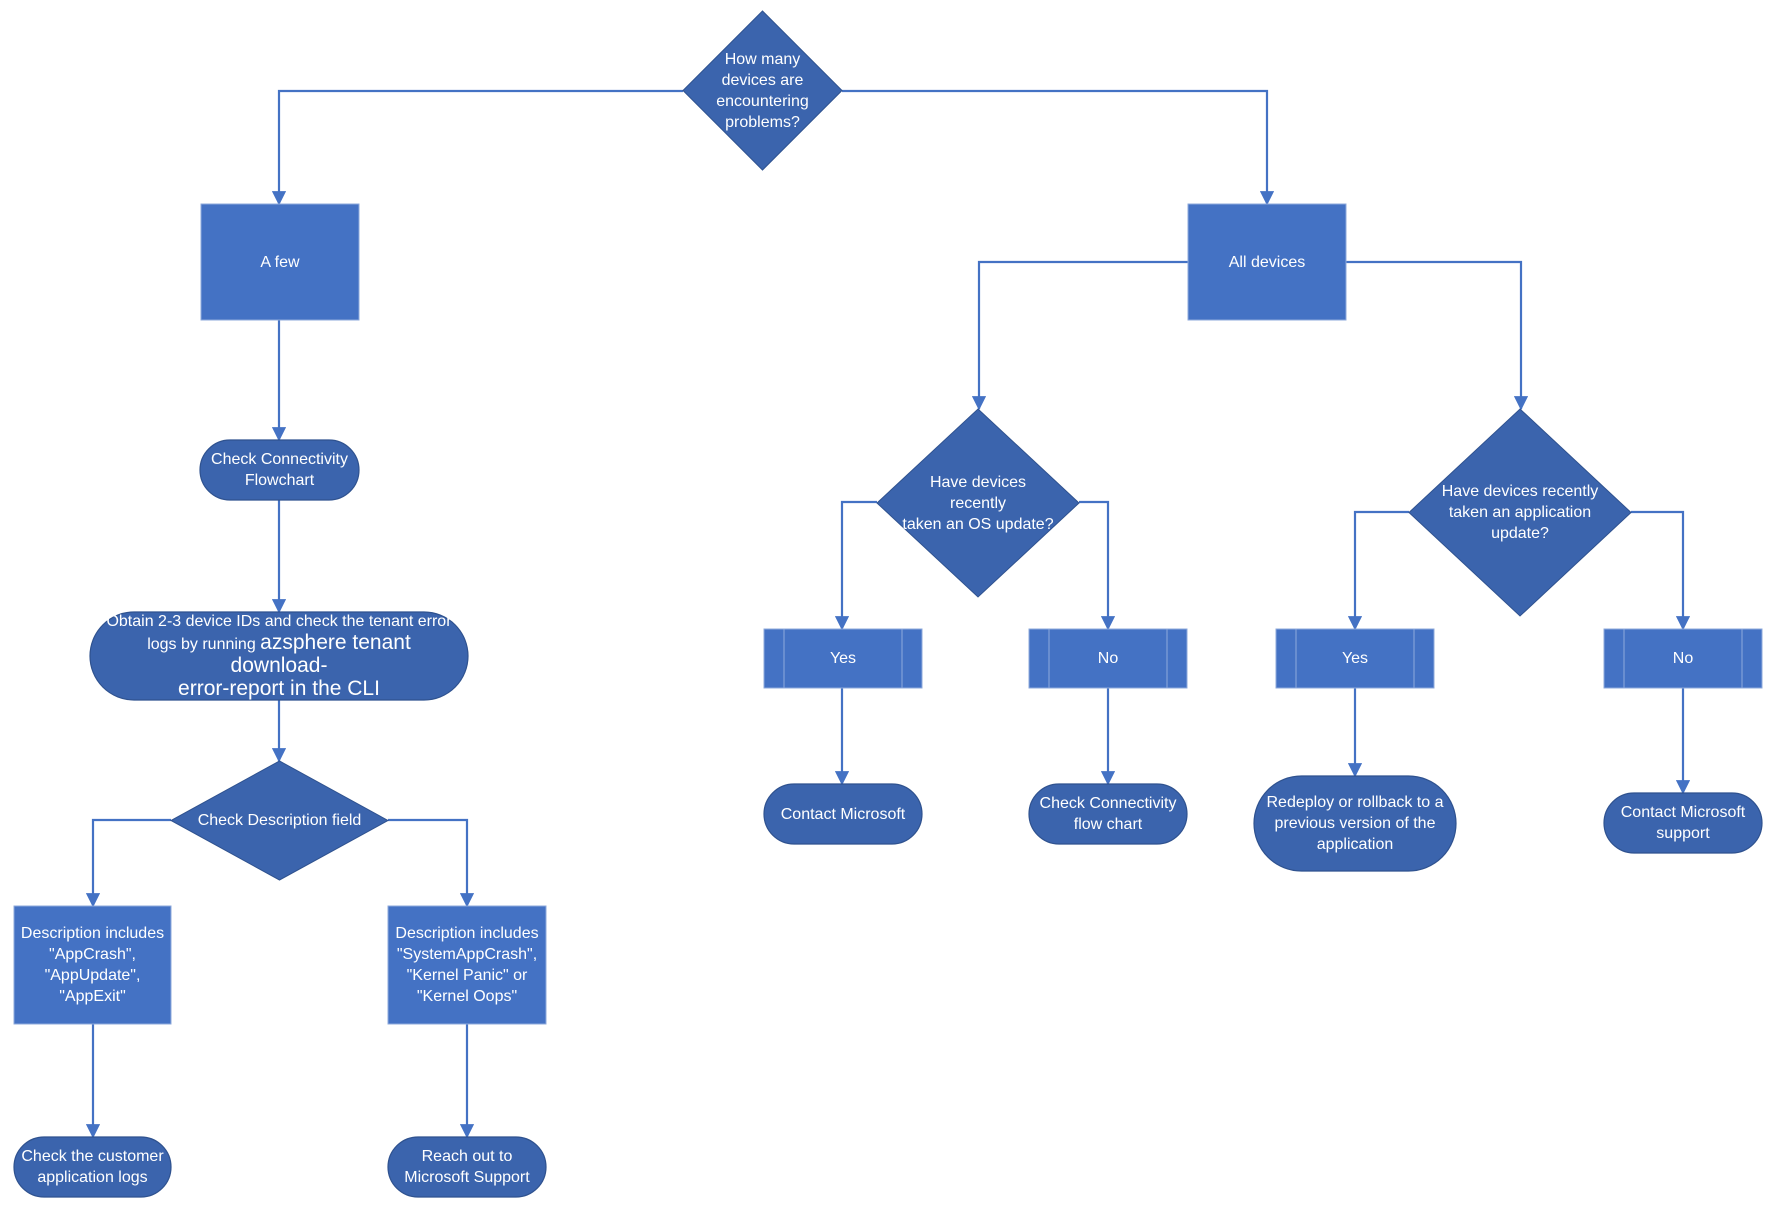 This screenshot has height=1208, width=1774. What do you see at coordinates (92, 1167) in the screenshot?
I see `check-customer-logs-label: Check the customer application logs` at bounding box center [92, 1167].